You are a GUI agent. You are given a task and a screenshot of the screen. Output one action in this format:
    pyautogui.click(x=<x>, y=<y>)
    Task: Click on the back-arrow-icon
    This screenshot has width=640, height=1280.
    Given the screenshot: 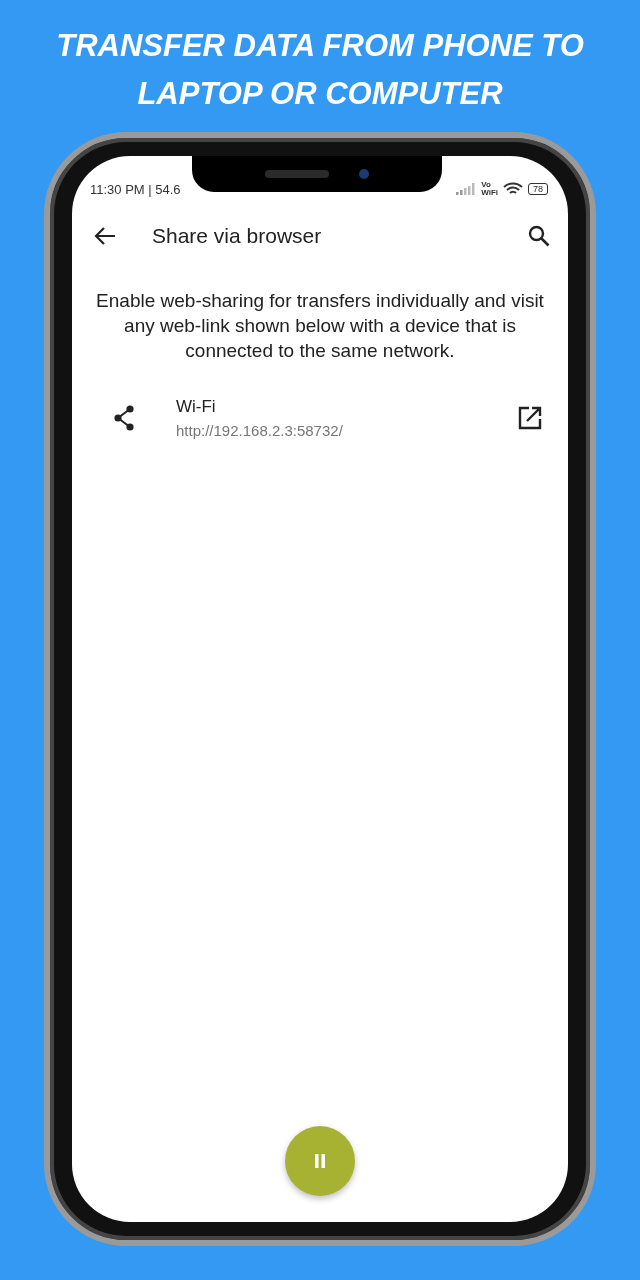 What is the action you would take?
    pyautogui.click(x=105, y=236)
    